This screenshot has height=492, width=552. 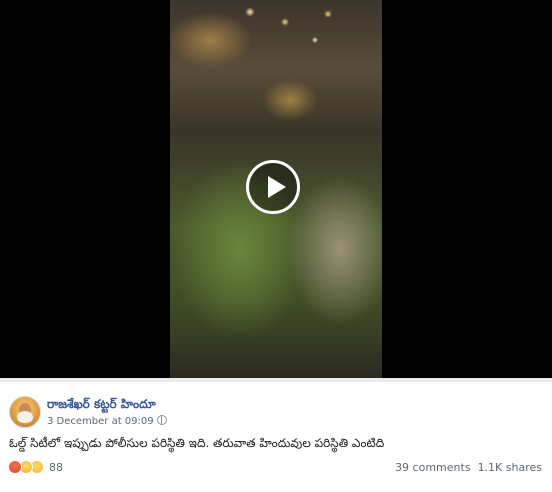 I want to click on author-name: రాజశేఖర్ కట్టర్ హిందూ, so click(x=101, y=405).